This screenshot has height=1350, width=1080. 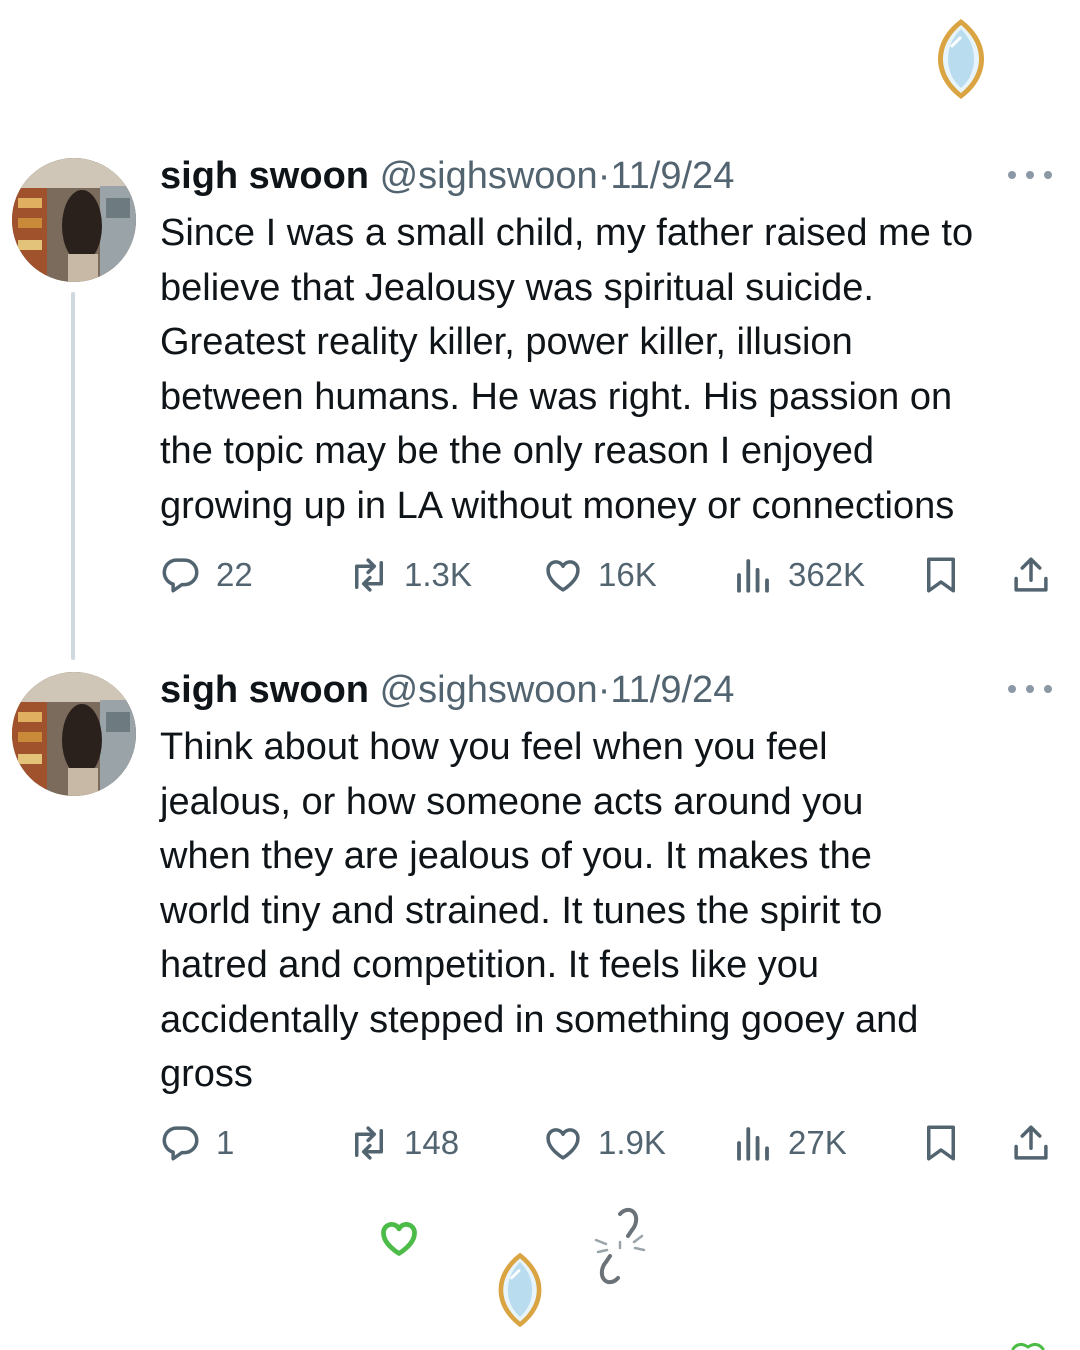 What do you see at coordinates (620, 1246) in the screenshot?
I see `broken-chain-emoji` at bounding box center [620, 1246].